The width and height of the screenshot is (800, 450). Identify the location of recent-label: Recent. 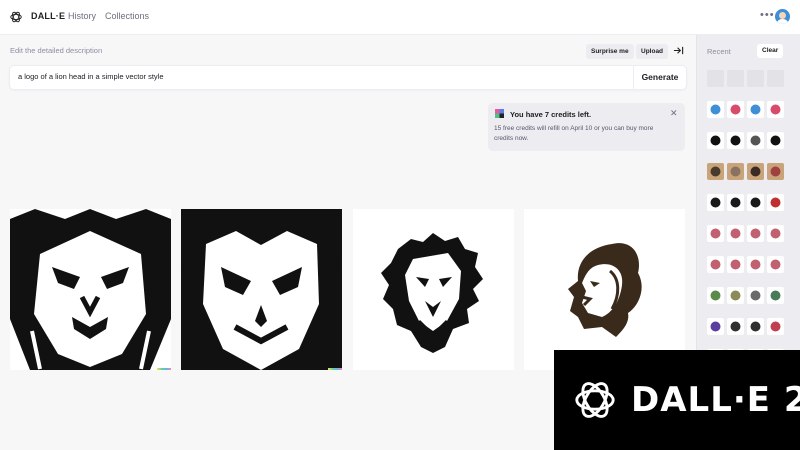
(719, 51).